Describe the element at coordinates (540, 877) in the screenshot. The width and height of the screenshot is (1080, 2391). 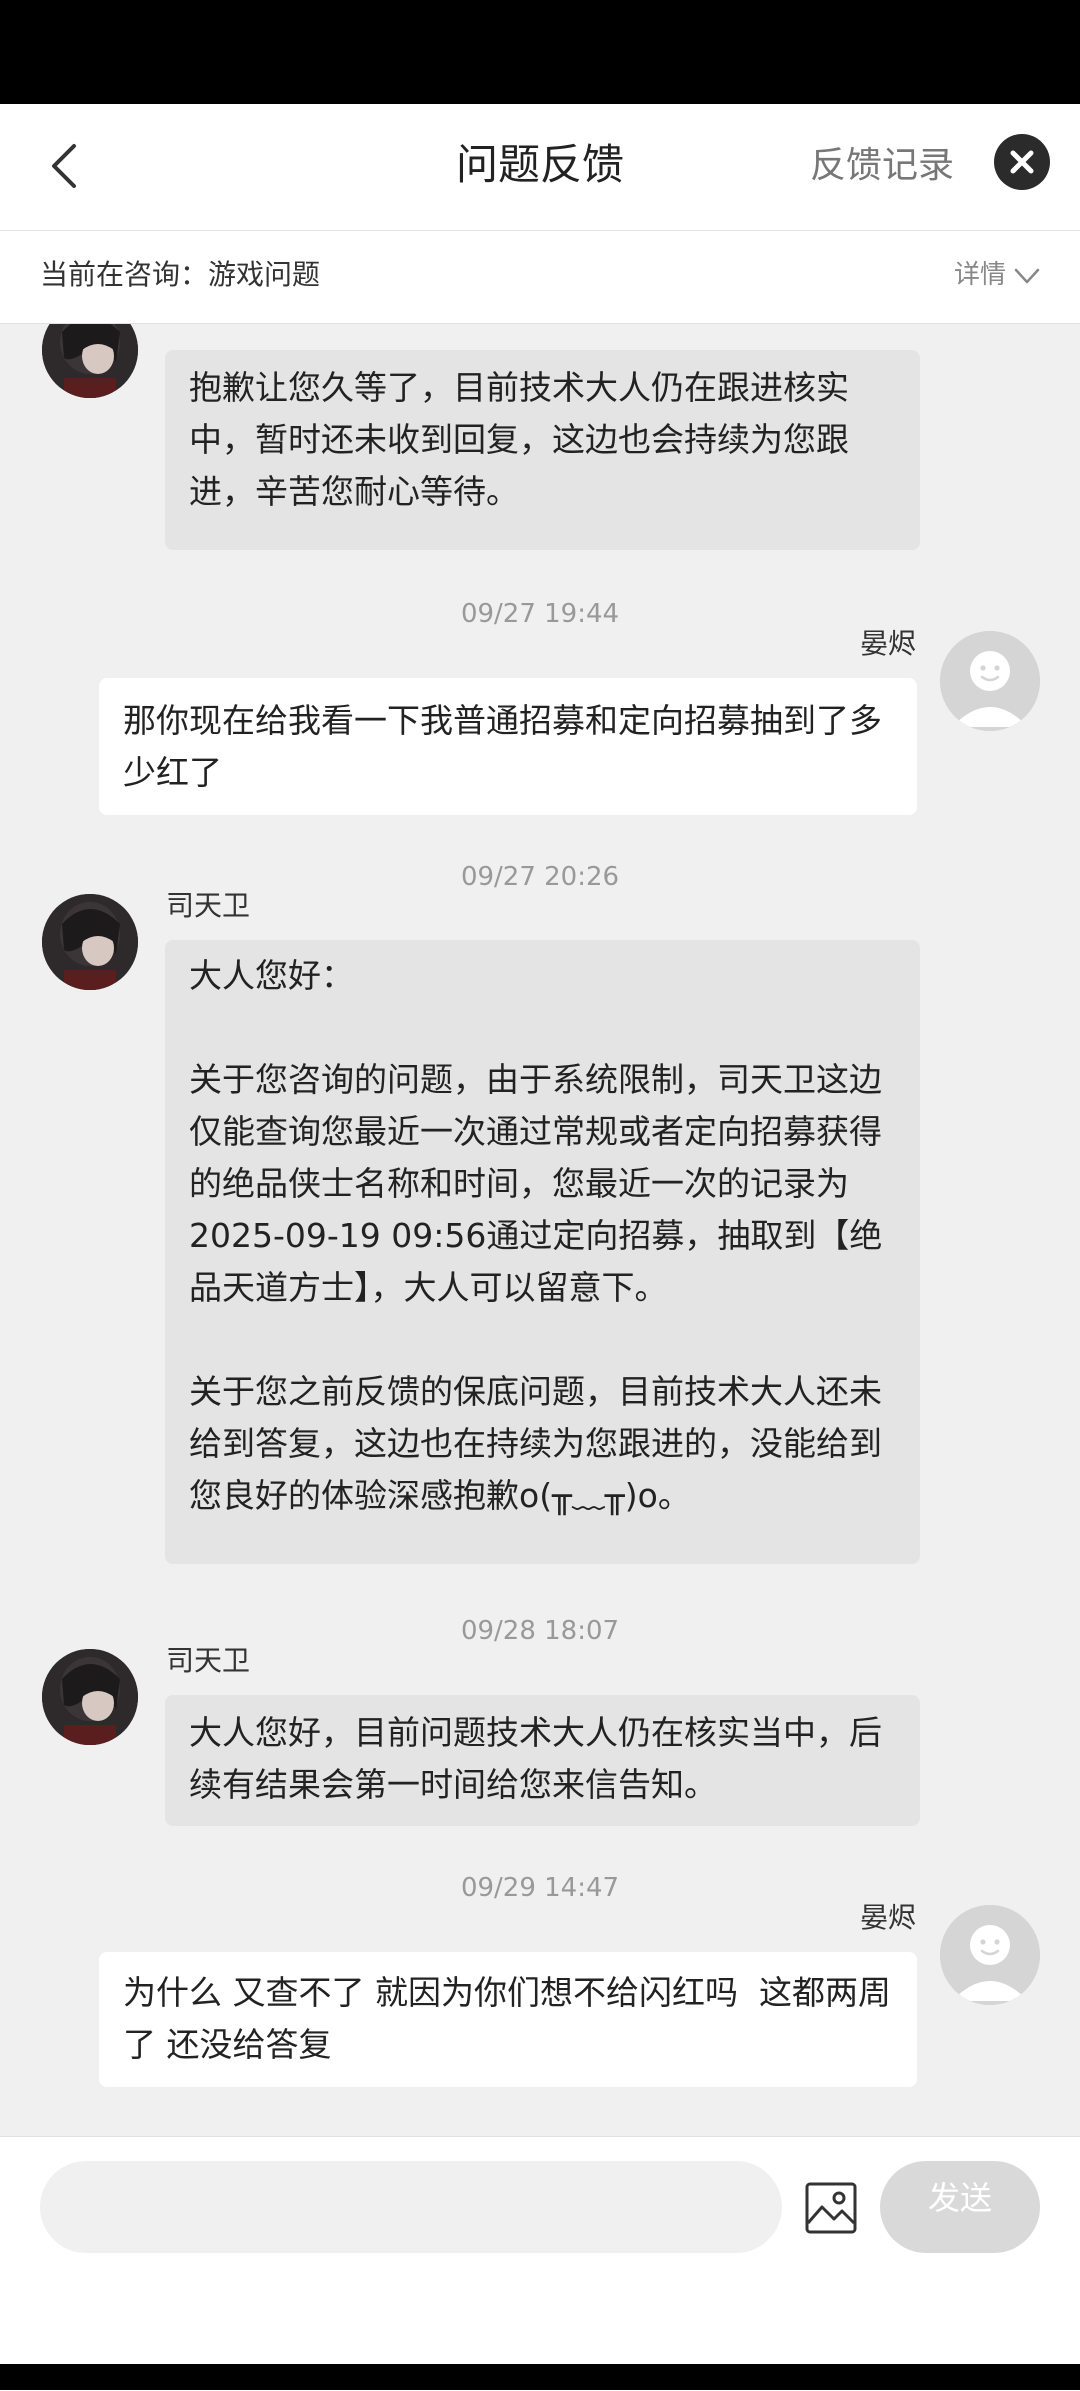
I see `message-timestamp: 09/27 20:26` at that location.